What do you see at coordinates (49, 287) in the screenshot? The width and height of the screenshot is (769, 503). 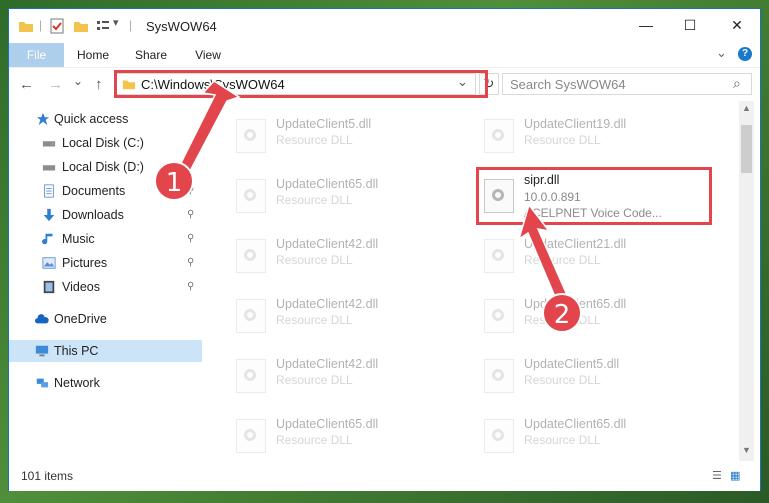 I see `videos-icon` at bounding box center [49, 287].